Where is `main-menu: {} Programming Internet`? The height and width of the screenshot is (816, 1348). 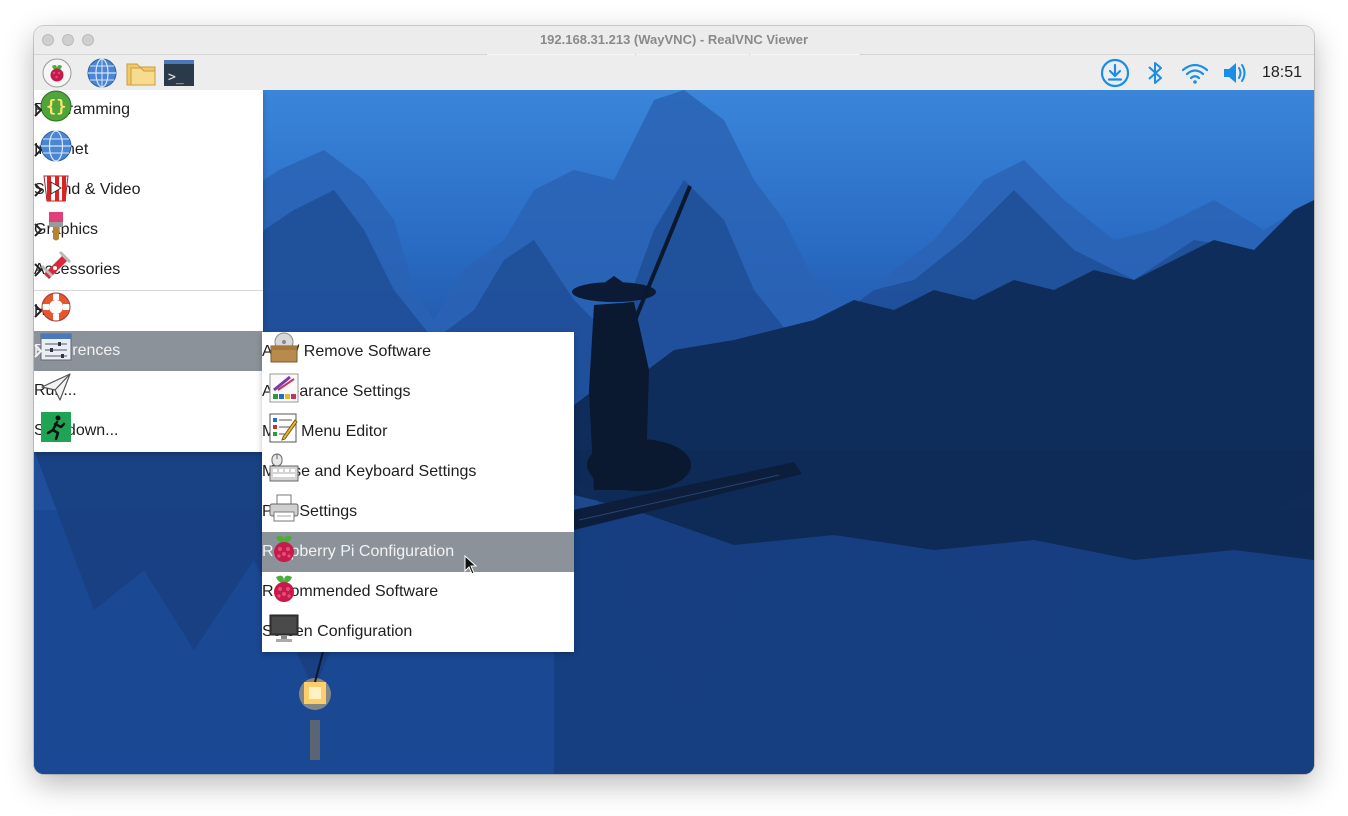 main-menu: {} Programming Internet is located at coordinates (148, 271).